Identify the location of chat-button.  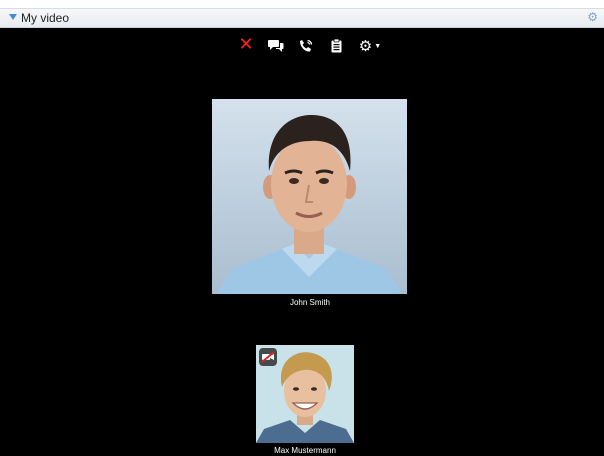
(276, 46).